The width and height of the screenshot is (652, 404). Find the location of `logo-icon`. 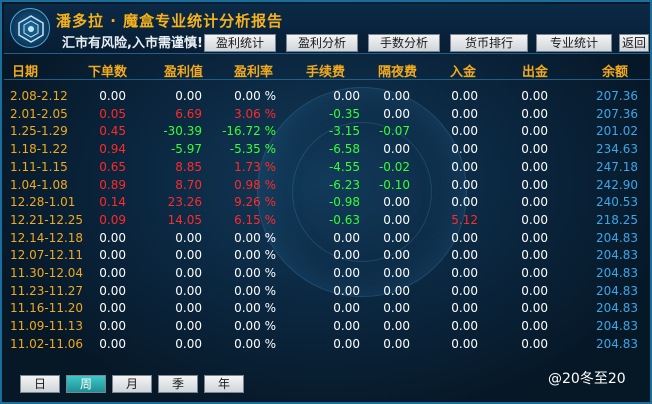

logo-icon is located at coordinates (30, 28).